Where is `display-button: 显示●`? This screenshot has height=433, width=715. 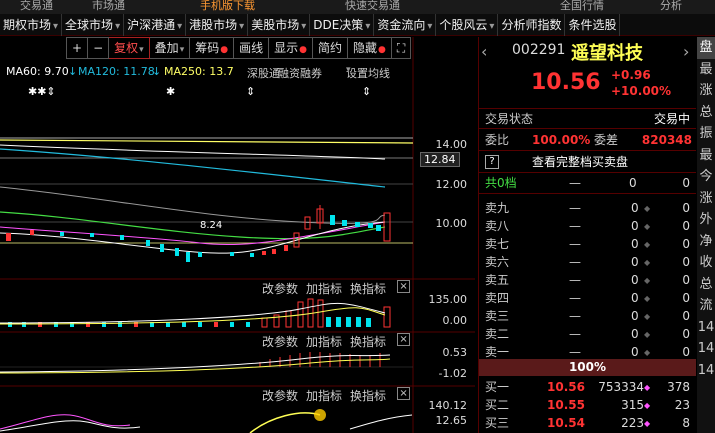 display-button: 显示● is located at coordinates (291, 48).